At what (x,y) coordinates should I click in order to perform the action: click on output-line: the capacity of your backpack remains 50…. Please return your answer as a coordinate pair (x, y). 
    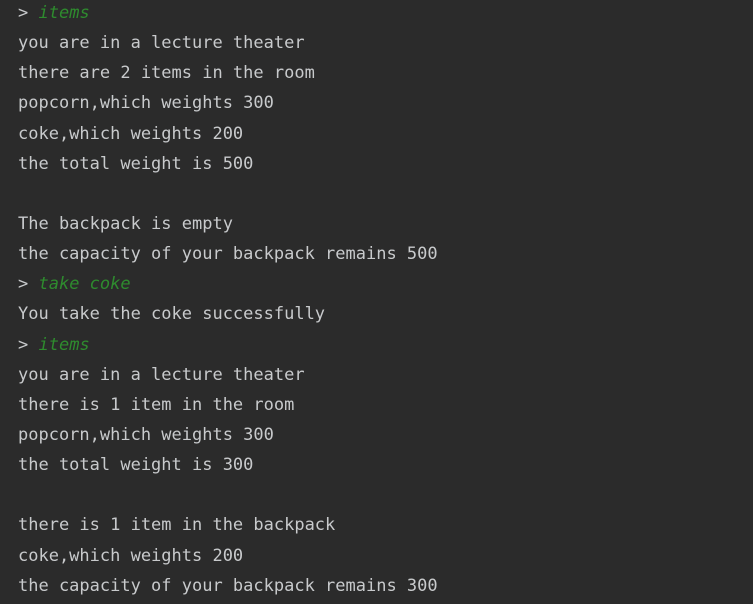
    Looking at the image, I should click on (228, 254).